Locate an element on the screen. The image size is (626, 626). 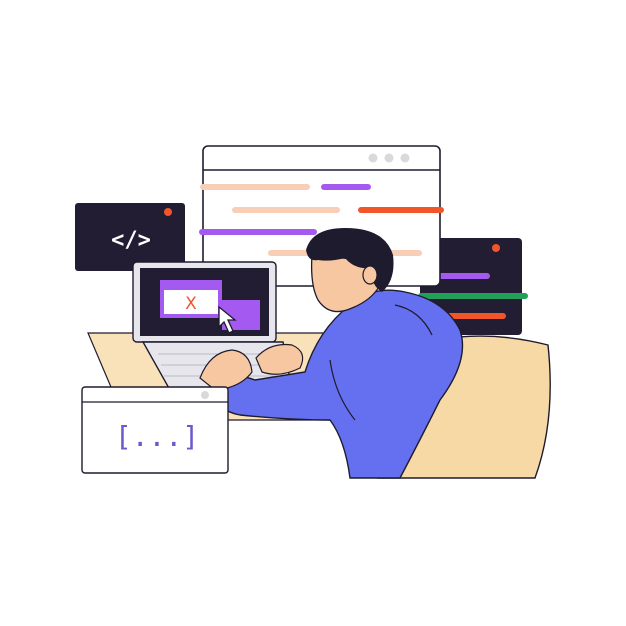
code-tag-icon: </> is located at coordinates (131, 240).